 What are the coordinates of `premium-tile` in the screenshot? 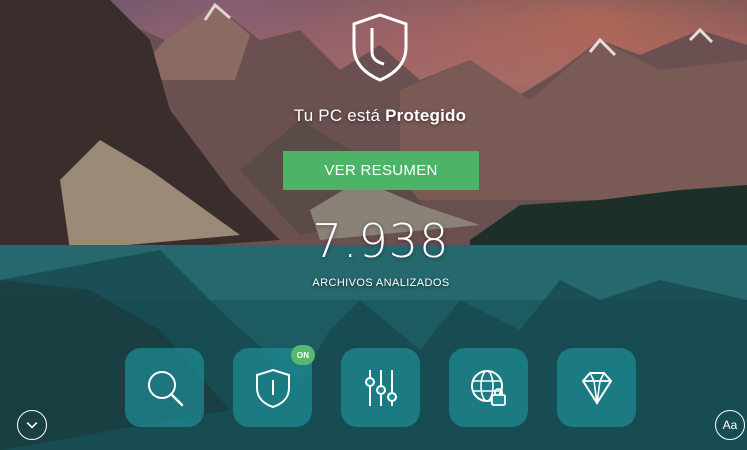 It's located at (596, 387).